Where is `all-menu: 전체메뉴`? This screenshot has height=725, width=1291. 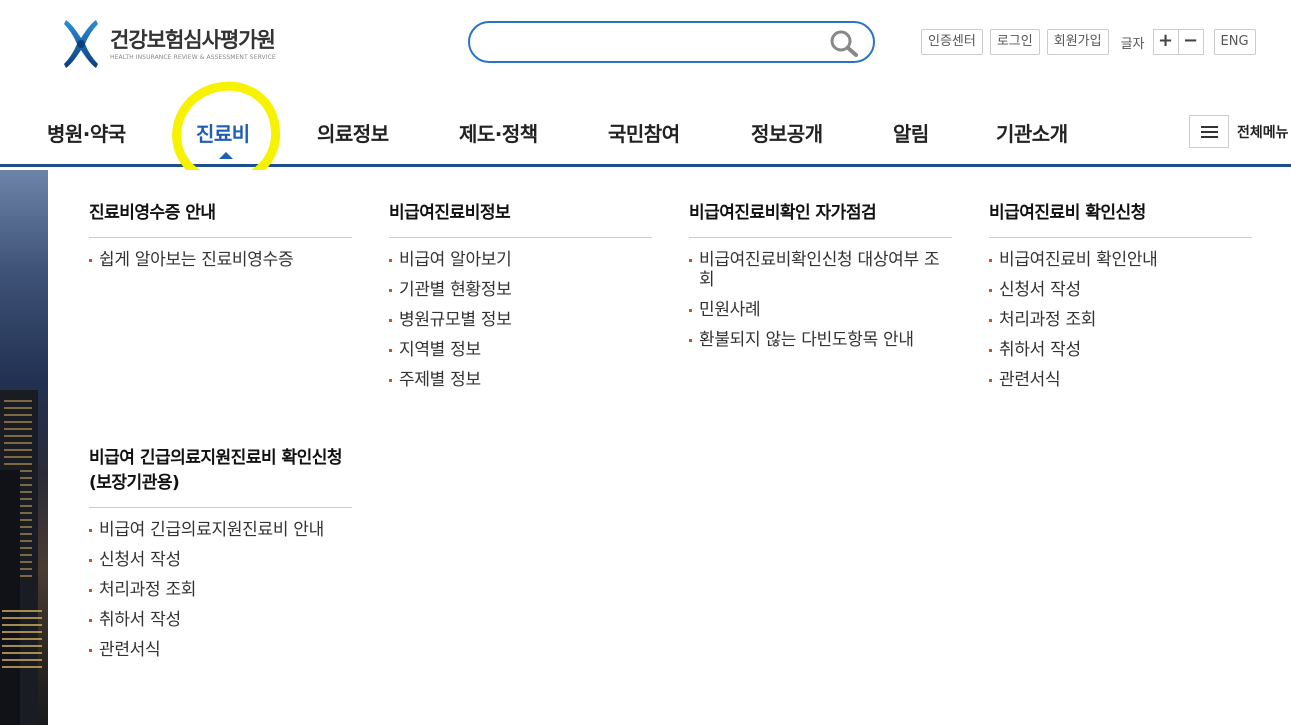
all-menu: 전체메뉴 is located at coordinates (1239, 131).